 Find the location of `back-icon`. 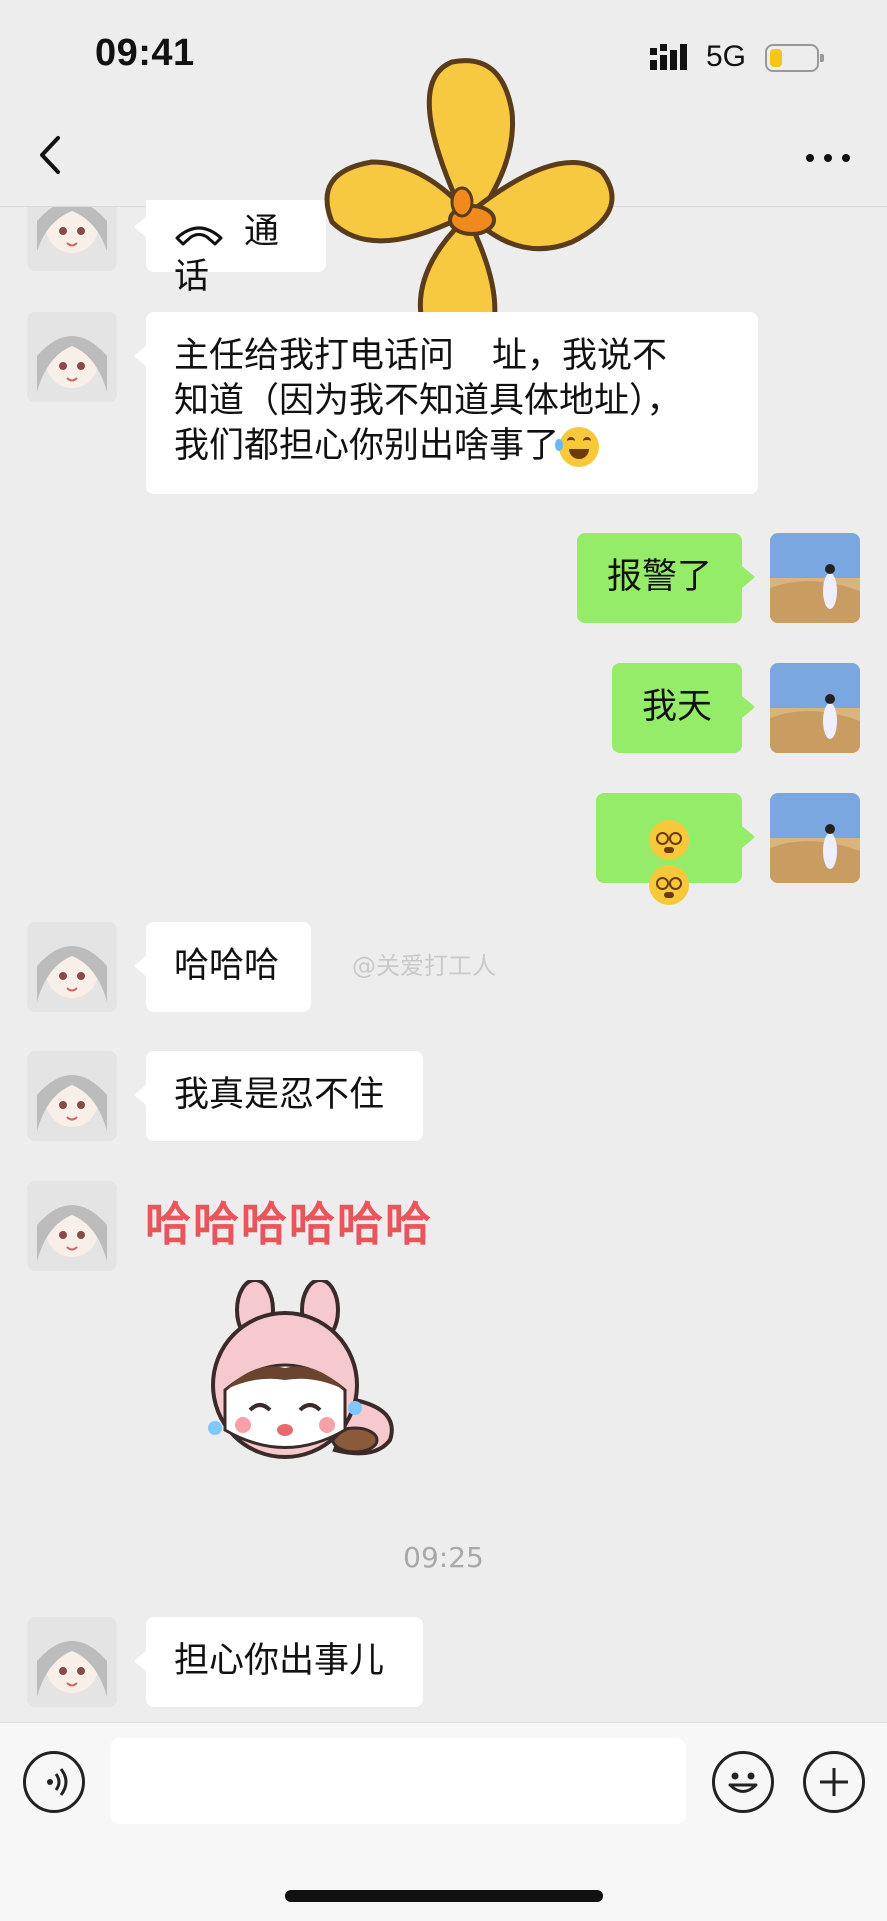

back-icon is located at coordinates (50, 155).